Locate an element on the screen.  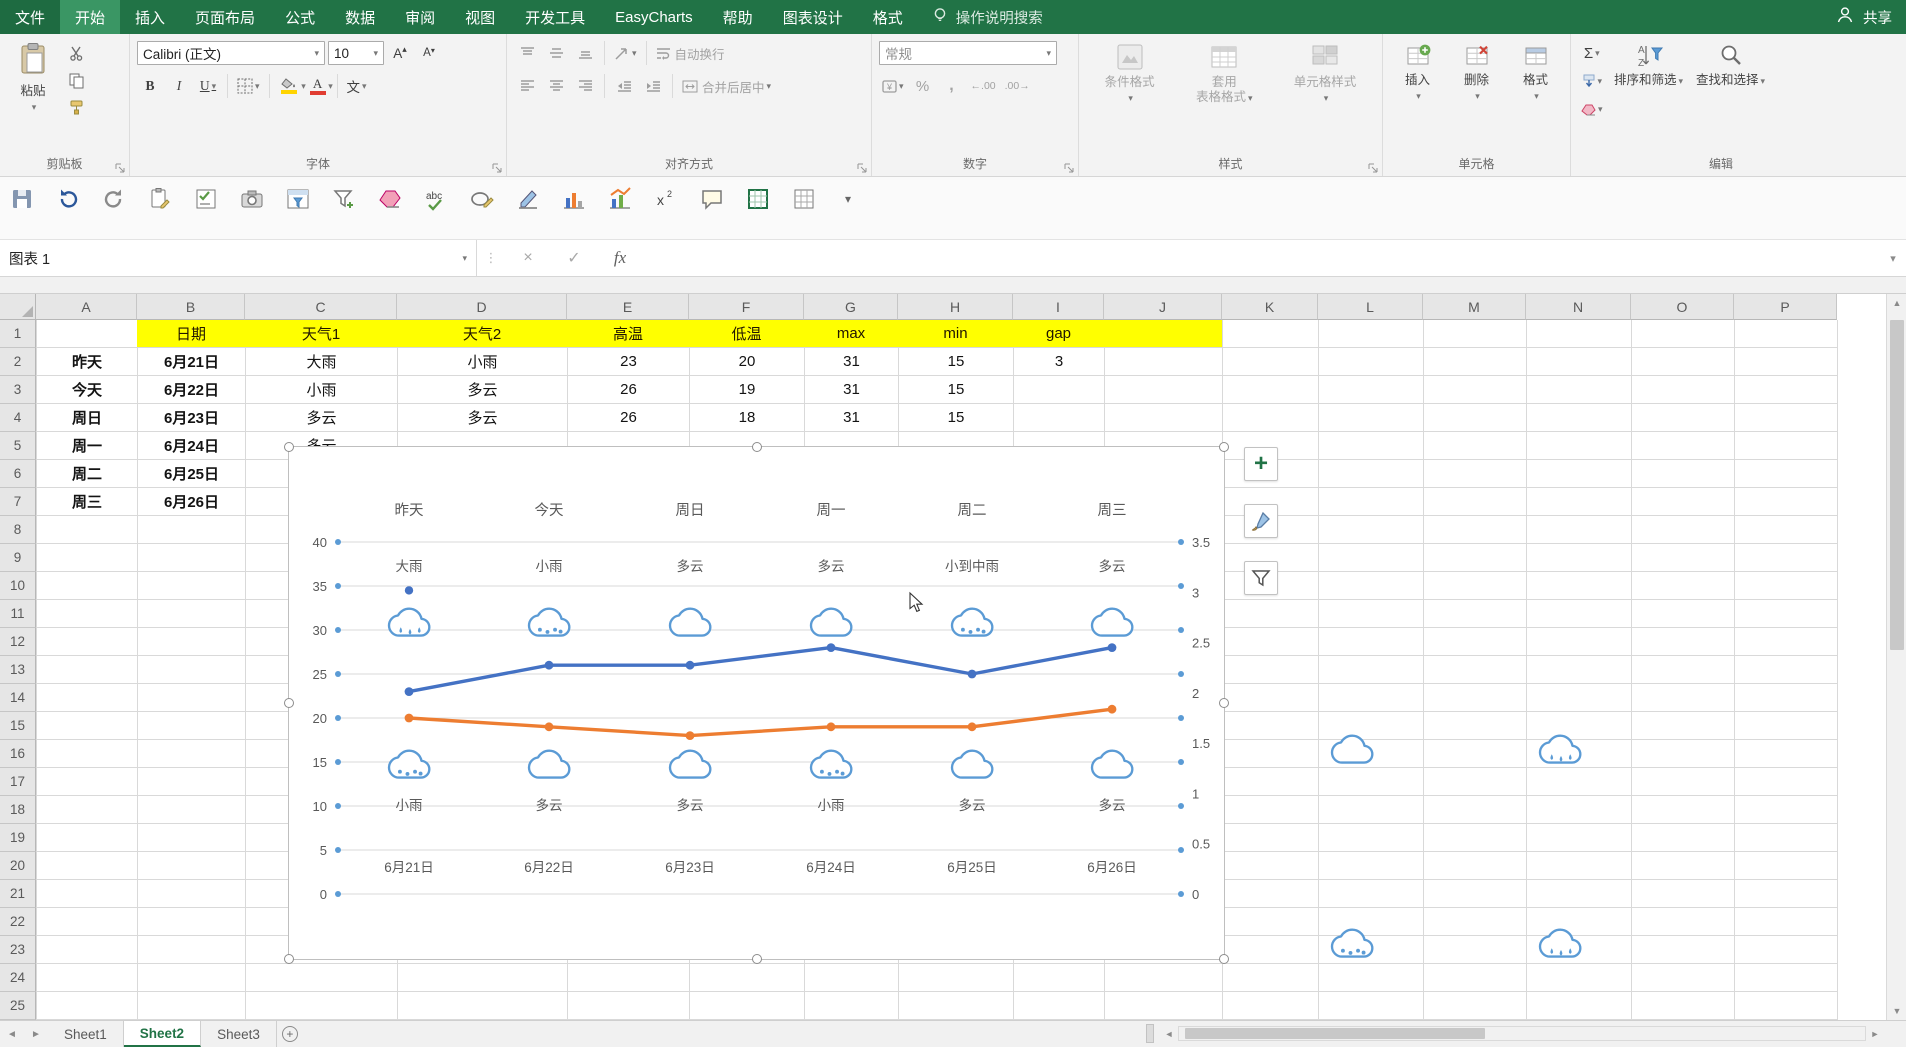
tab-1: 开始 is located at coordinates (90, 17).